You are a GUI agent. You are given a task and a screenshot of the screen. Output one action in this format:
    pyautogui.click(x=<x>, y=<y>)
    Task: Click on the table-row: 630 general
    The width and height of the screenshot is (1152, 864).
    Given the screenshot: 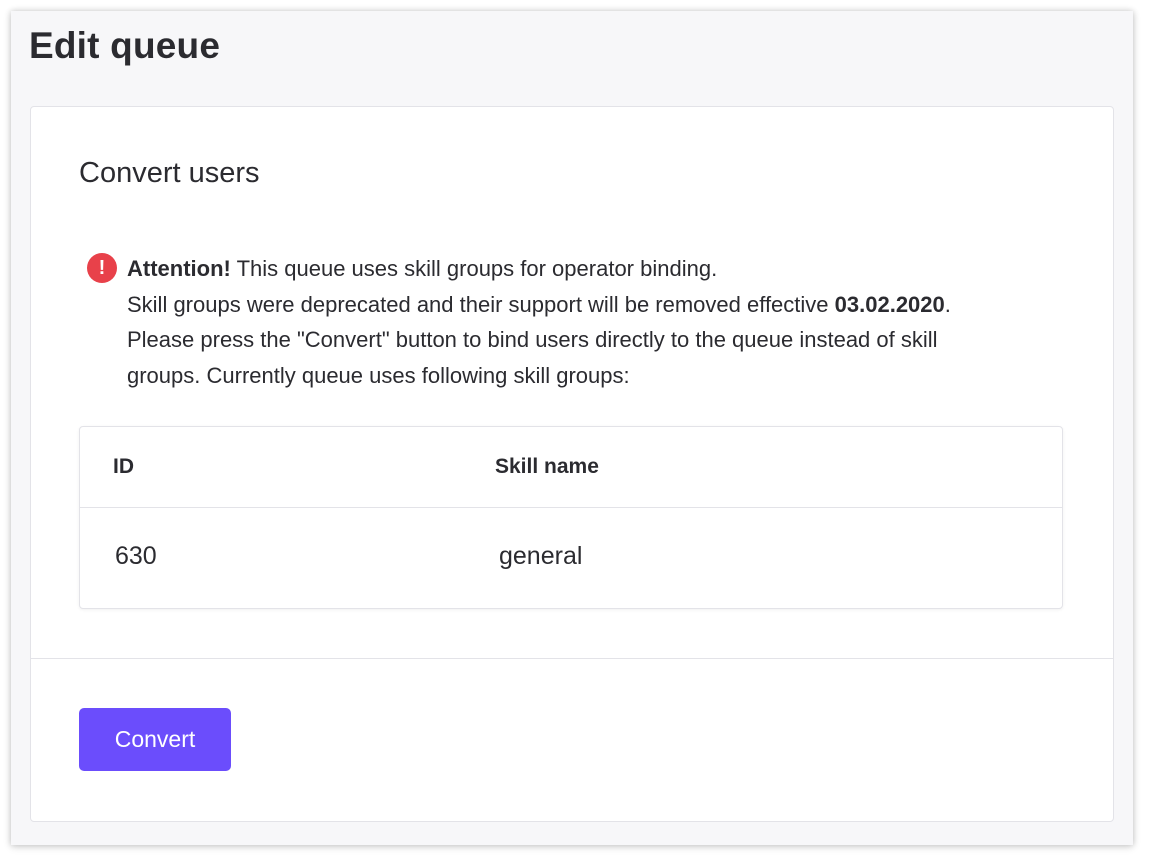 What is the action you would take?
    pyautogui.click(x=571, y=557)
    